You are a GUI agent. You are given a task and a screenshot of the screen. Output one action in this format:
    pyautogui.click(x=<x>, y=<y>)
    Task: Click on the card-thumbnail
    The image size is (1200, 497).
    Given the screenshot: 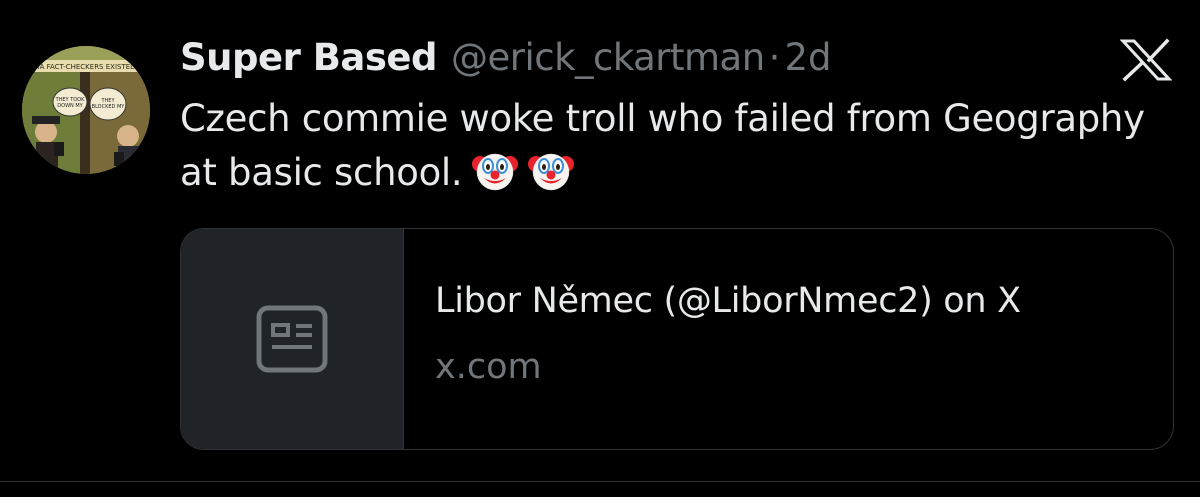 What is the action you would take?
    pyautogui.click(x=292, y=339)
    